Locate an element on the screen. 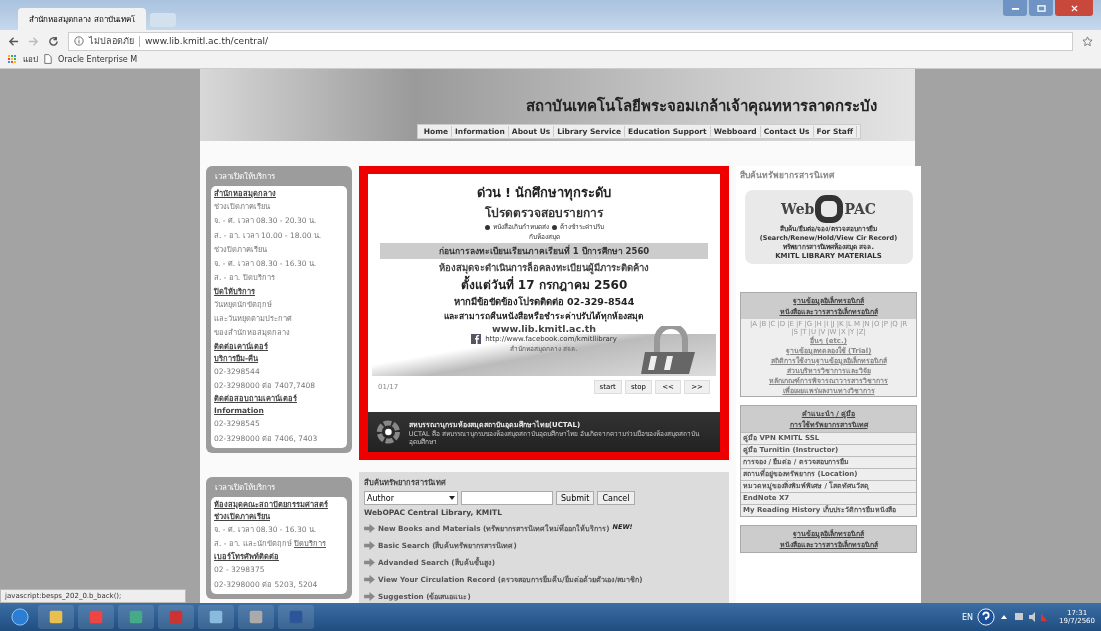 This screenshot has height=631, width=1101. institute-title: สถาบันเทคโนโลยีพระจอมเกล้าเจ้าคุณทหารลาดกระบัง is located at coordinates (701, 107).